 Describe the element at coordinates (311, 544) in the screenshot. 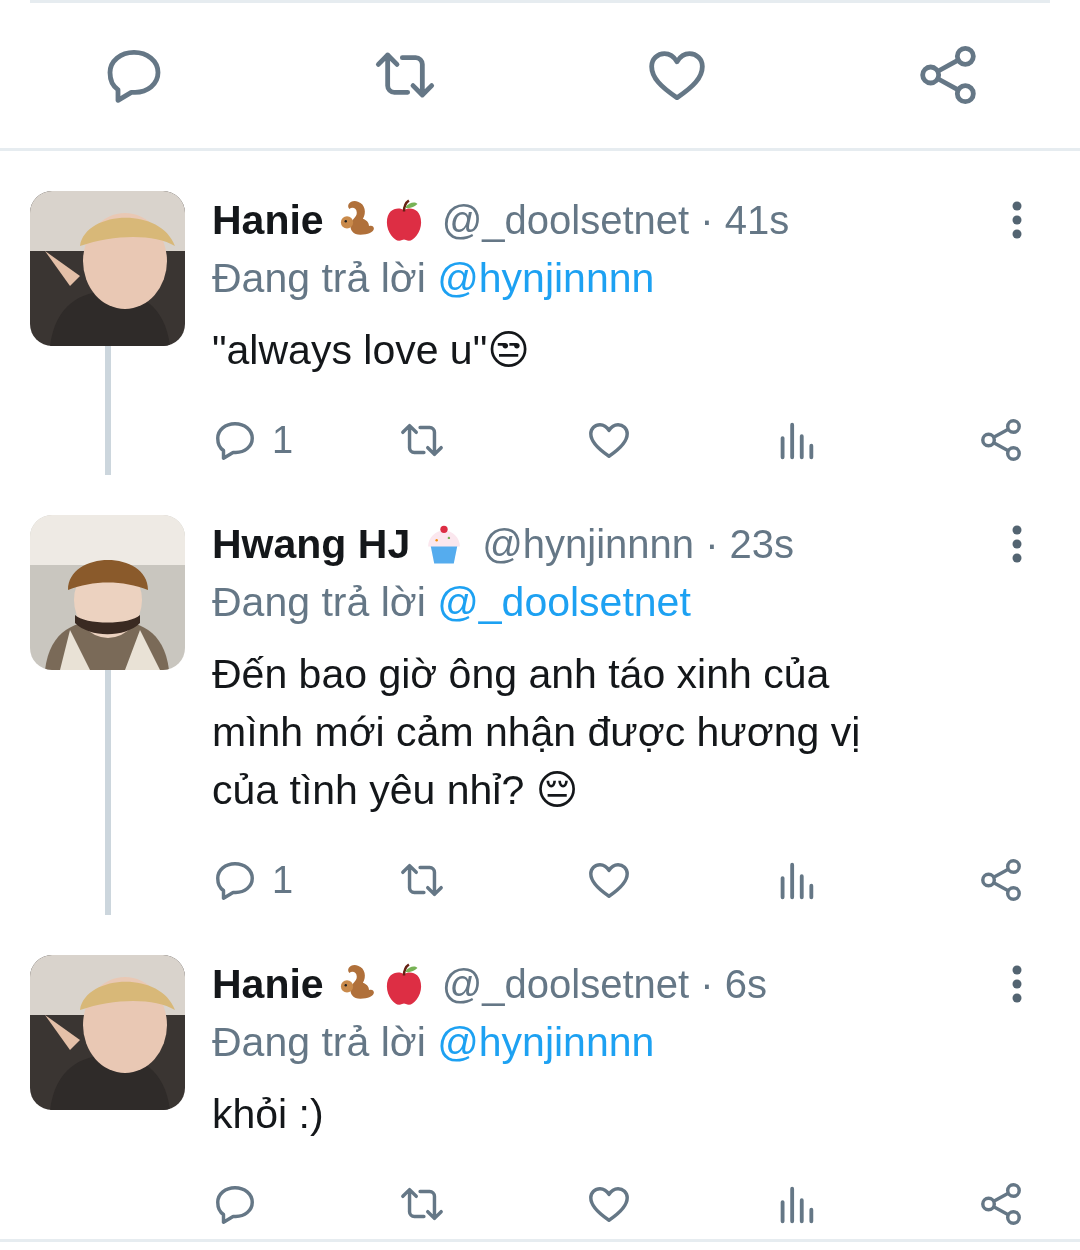

I see `user-name: Hwang HJ` at that location.